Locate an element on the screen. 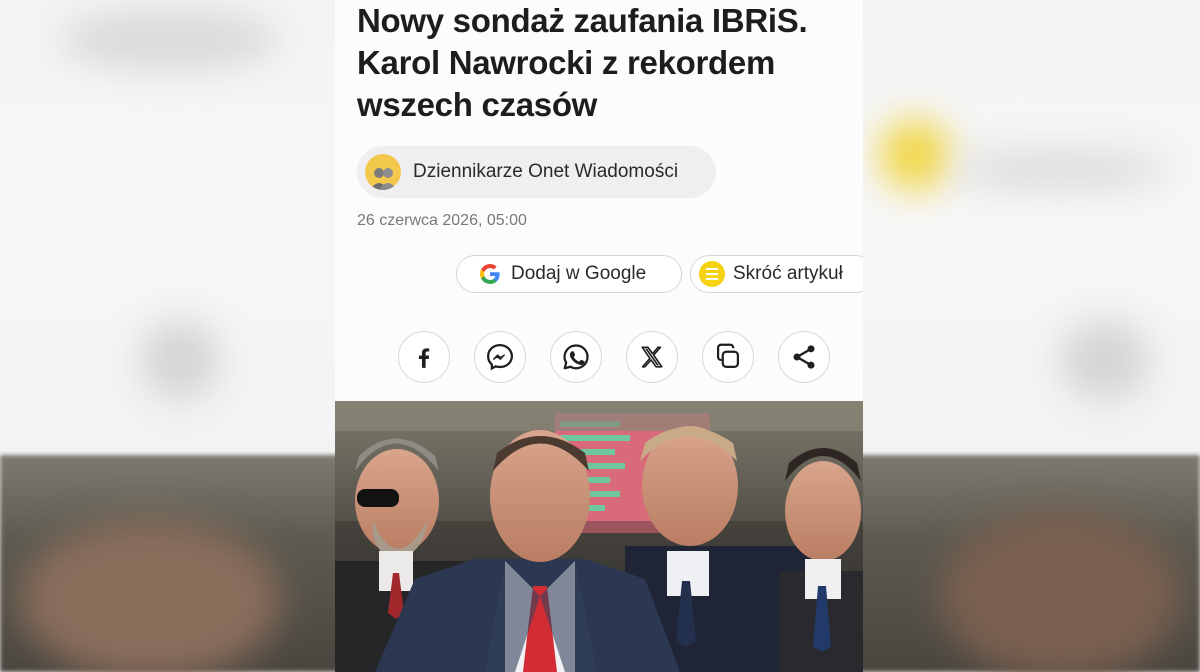 This screenshot has height=672, width=1200. share-more-button is located at coordinates (804, 357).